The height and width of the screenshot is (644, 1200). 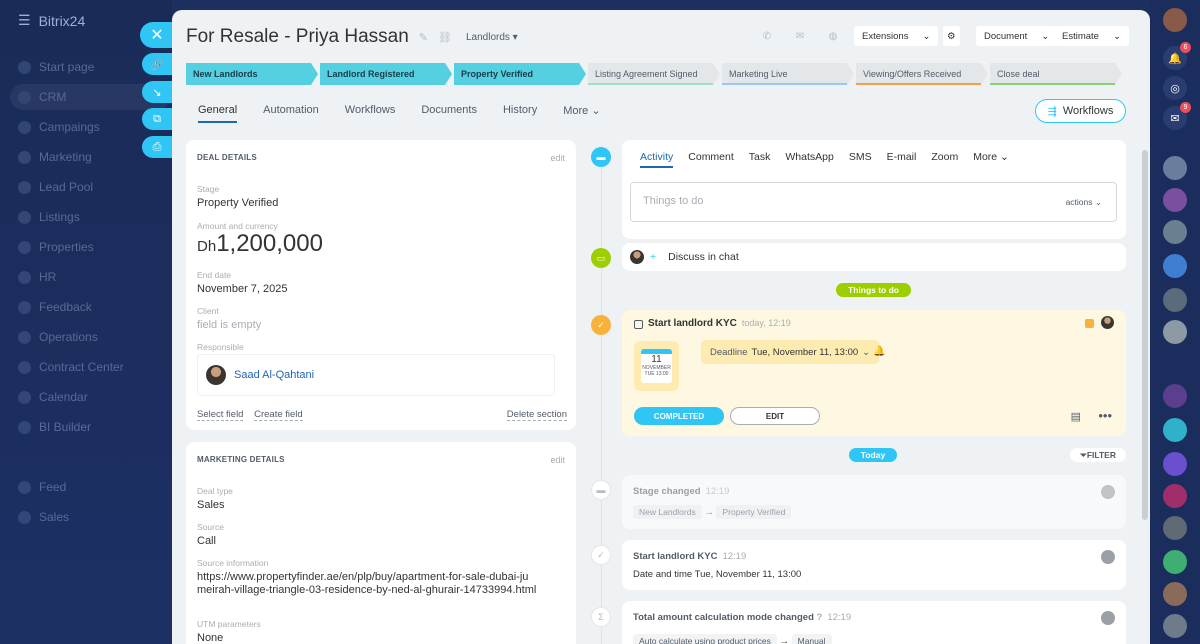 I want to click on discuss-in-chat: + Discuss in chat, so click(x=874, y=257).